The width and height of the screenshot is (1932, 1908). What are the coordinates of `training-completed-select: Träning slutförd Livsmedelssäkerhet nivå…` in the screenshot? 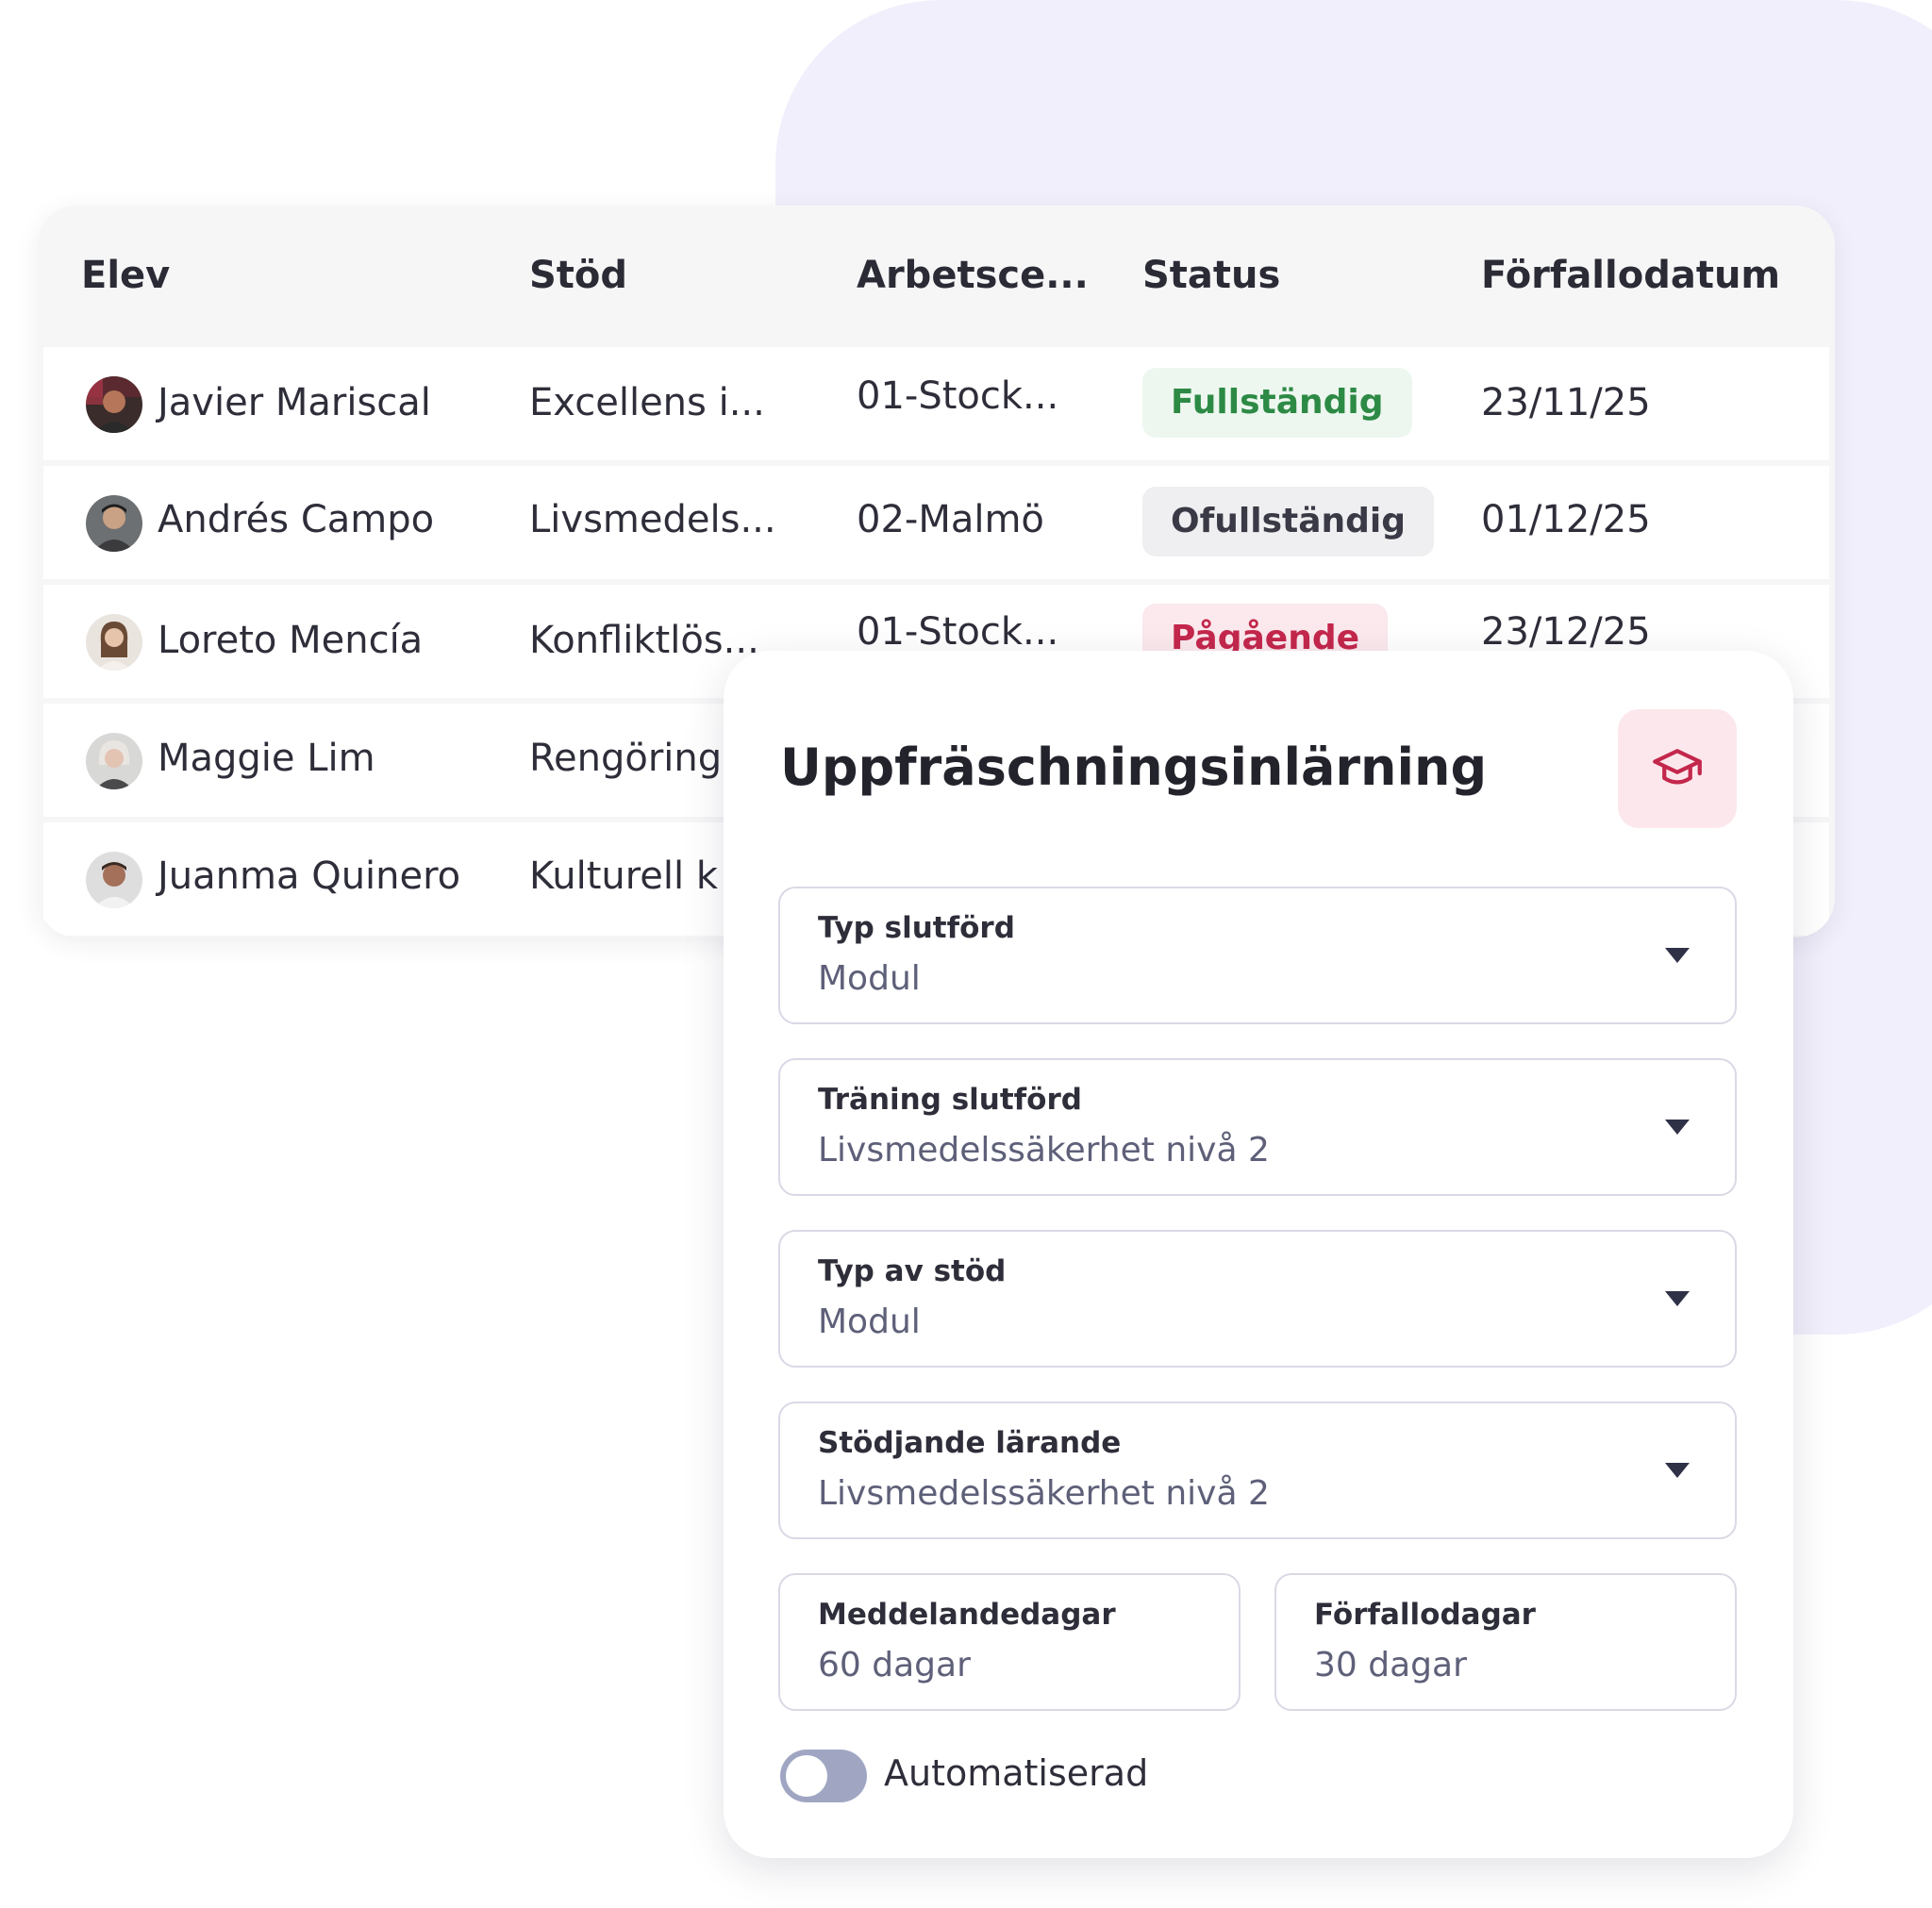 It's located at (1258, 1127).